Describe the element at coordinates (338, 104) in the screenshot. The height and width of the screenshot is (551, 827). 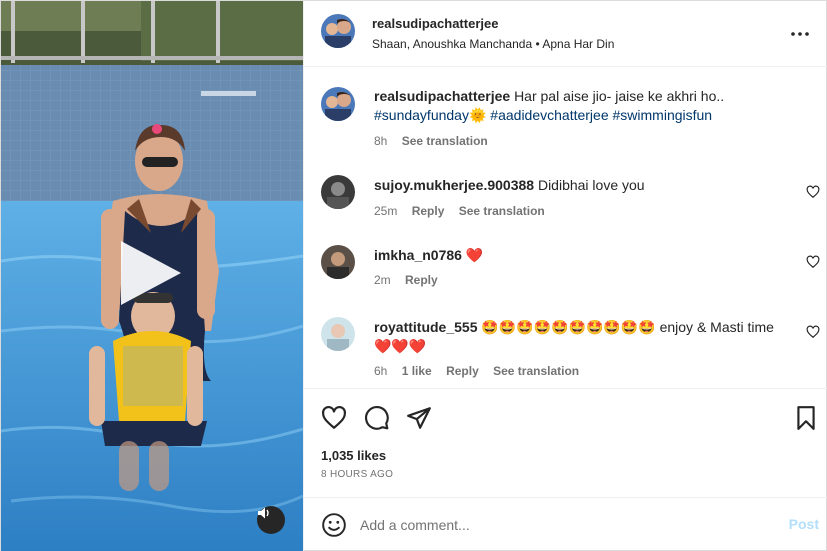
I see `caption-author-avatar` at that location.